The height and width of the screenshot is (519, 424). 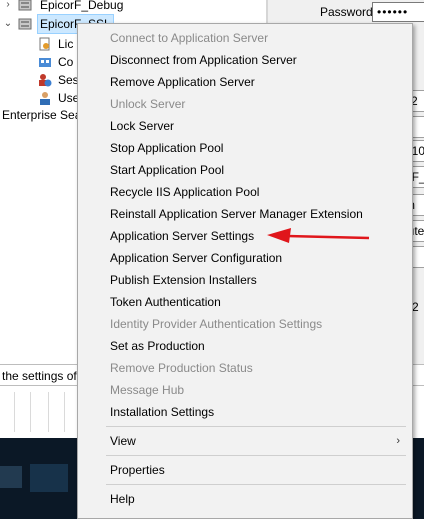 I want to click on password-field: ••••••, so click(x=398, y=12).